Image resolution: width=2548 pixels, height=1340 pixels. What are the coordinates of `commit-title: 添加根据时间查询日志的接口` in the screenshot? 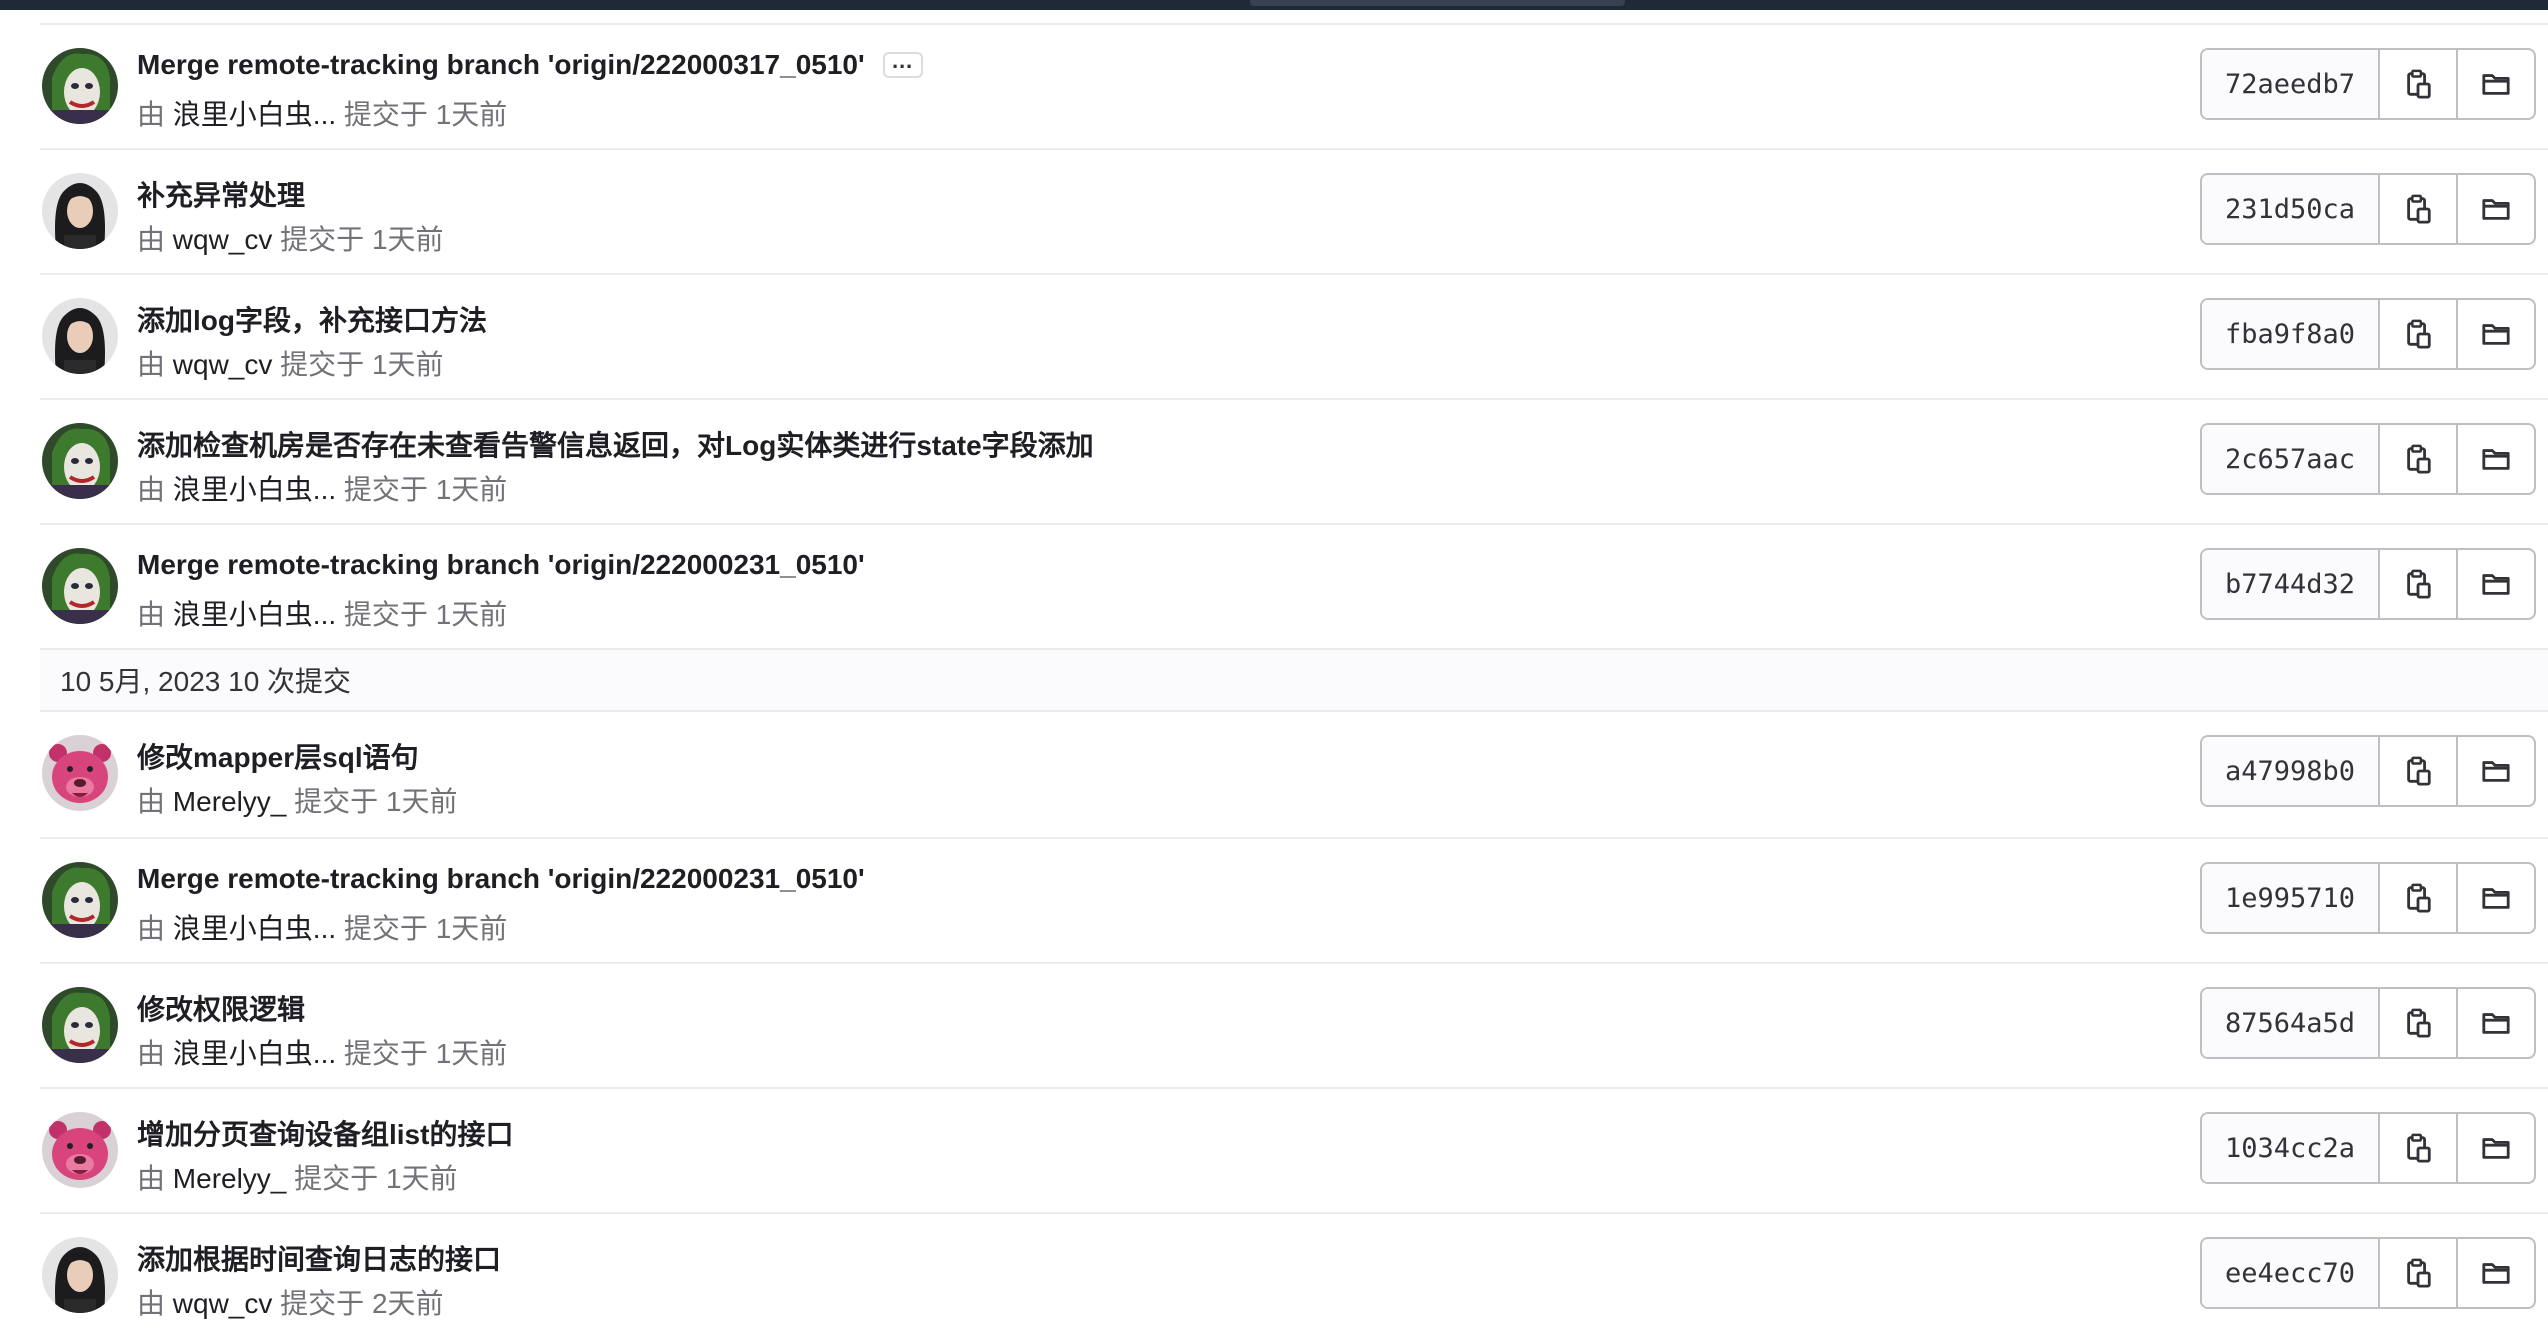 It's located at (319, 1258).